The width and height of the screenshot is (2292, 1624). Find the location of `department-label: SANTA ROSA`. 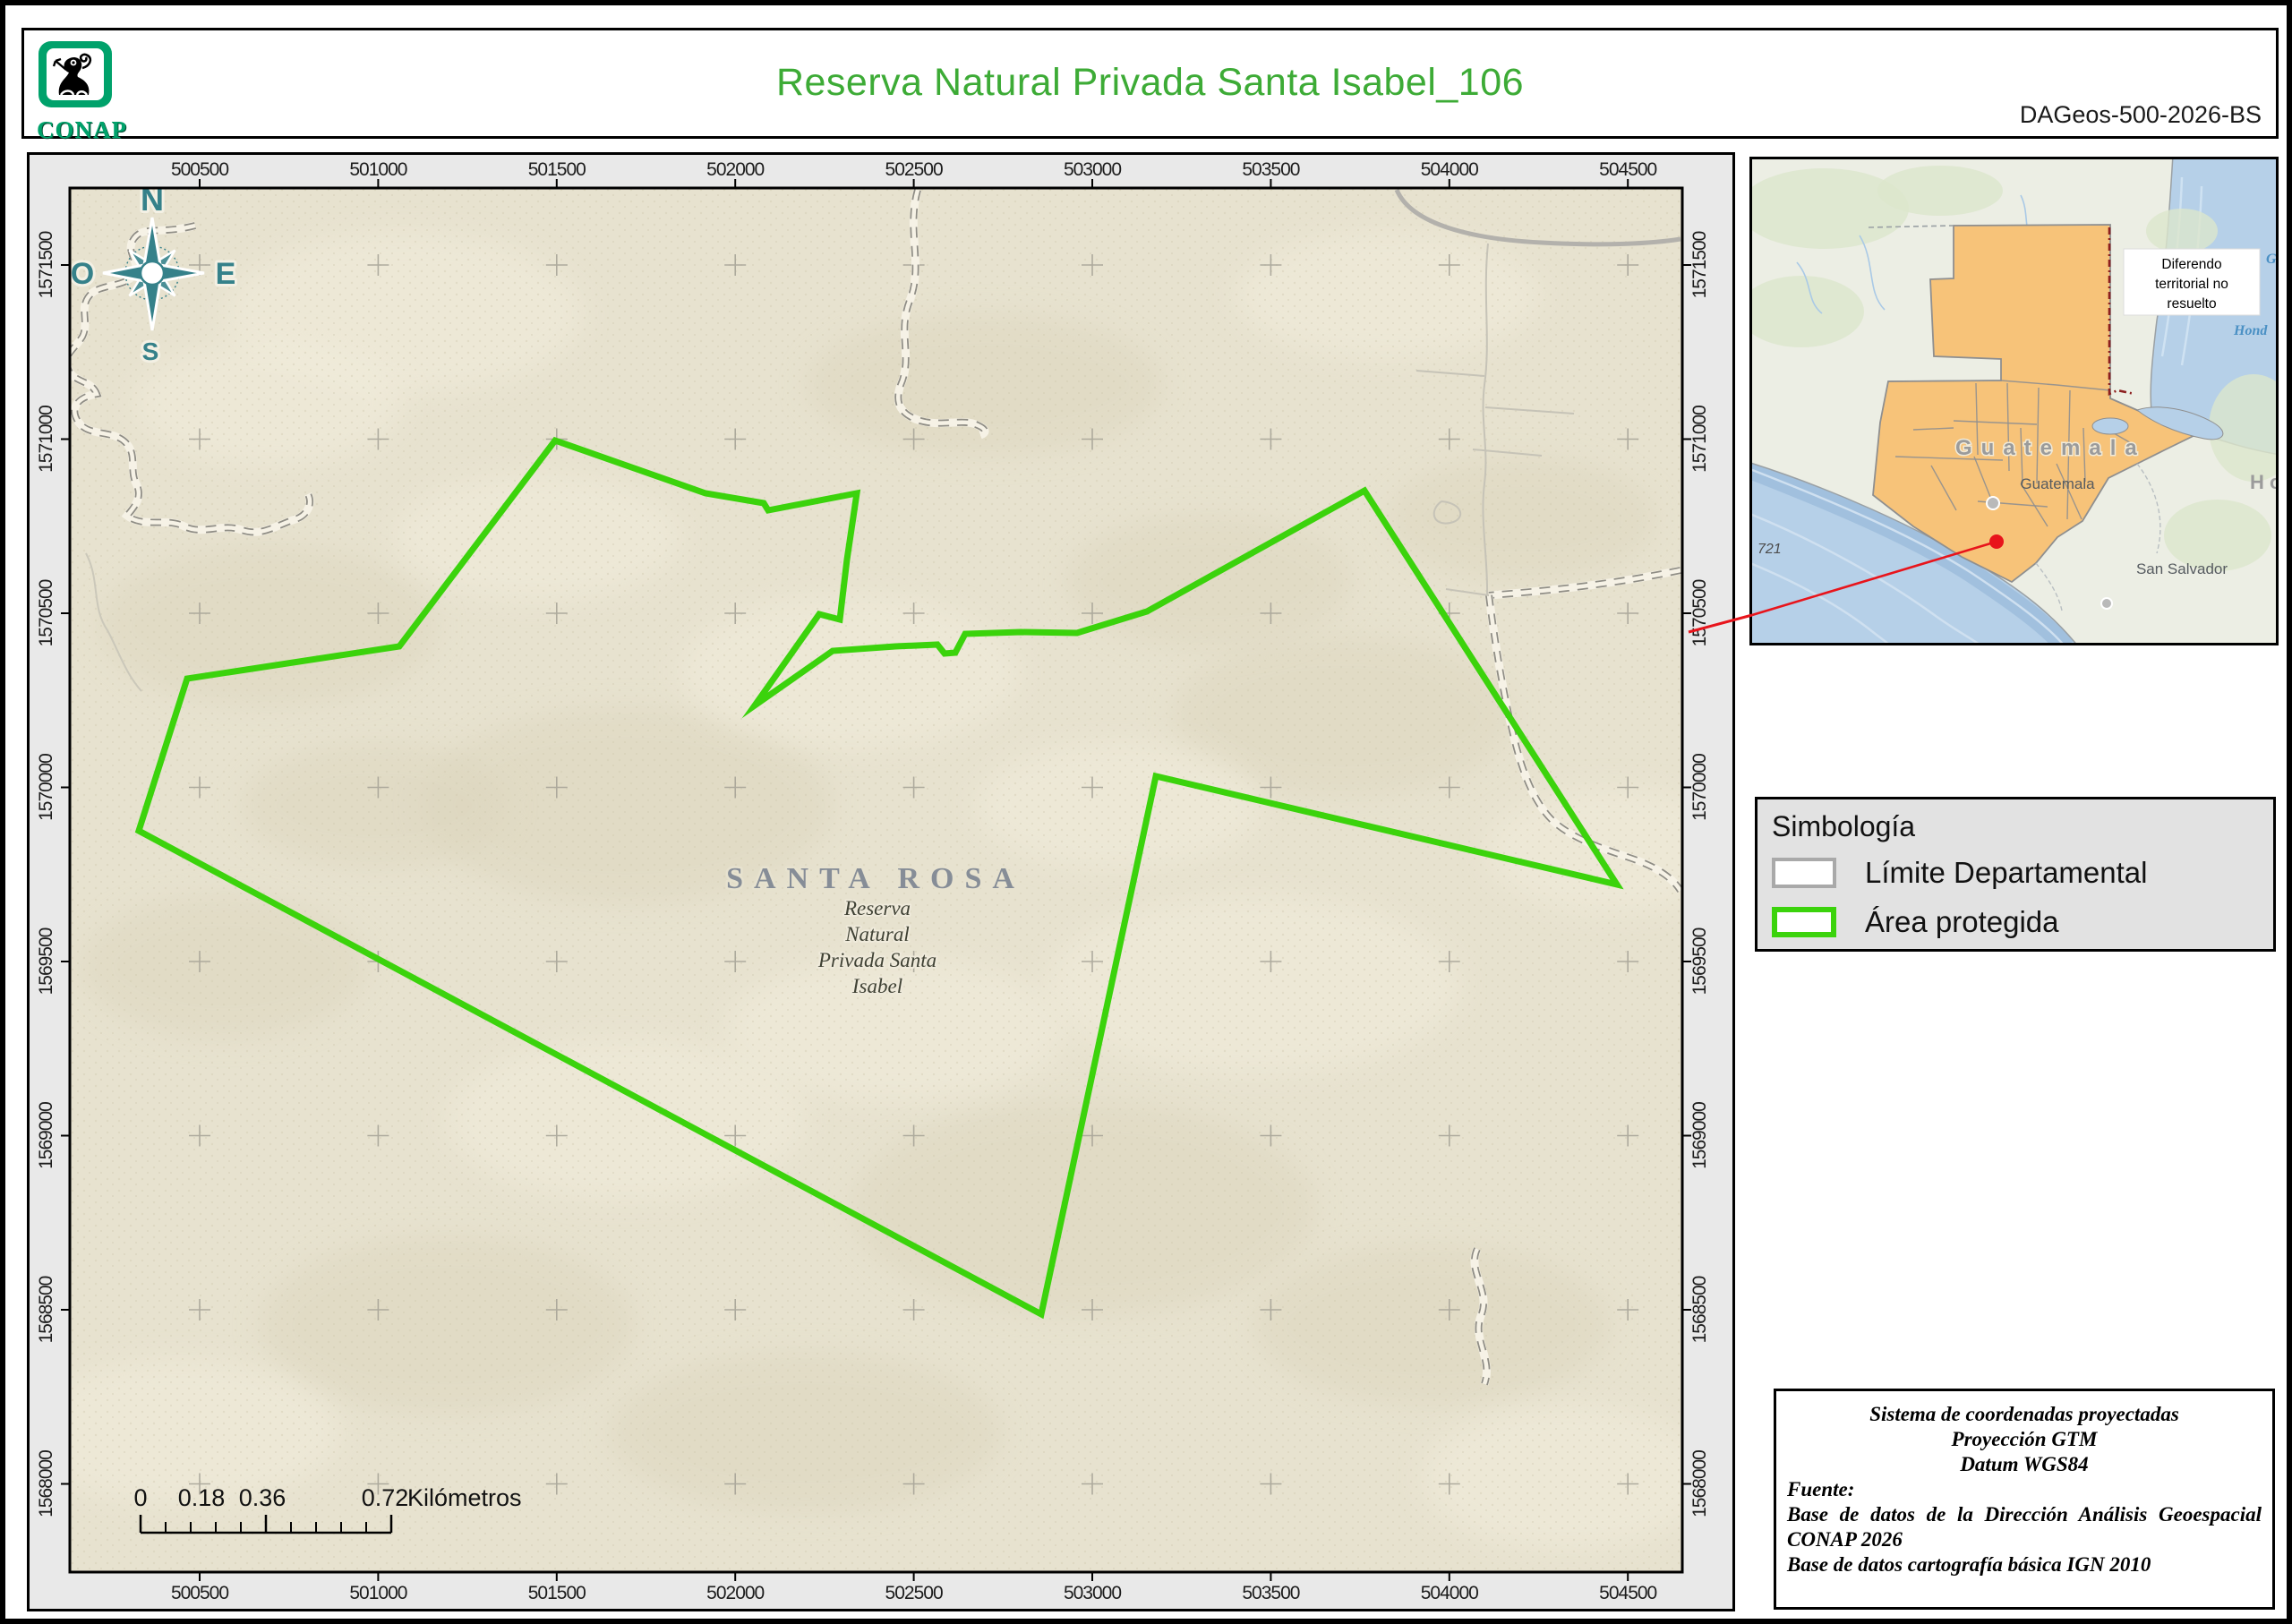

department-label: SANTA ROSA is located at coordinates (875, 878).